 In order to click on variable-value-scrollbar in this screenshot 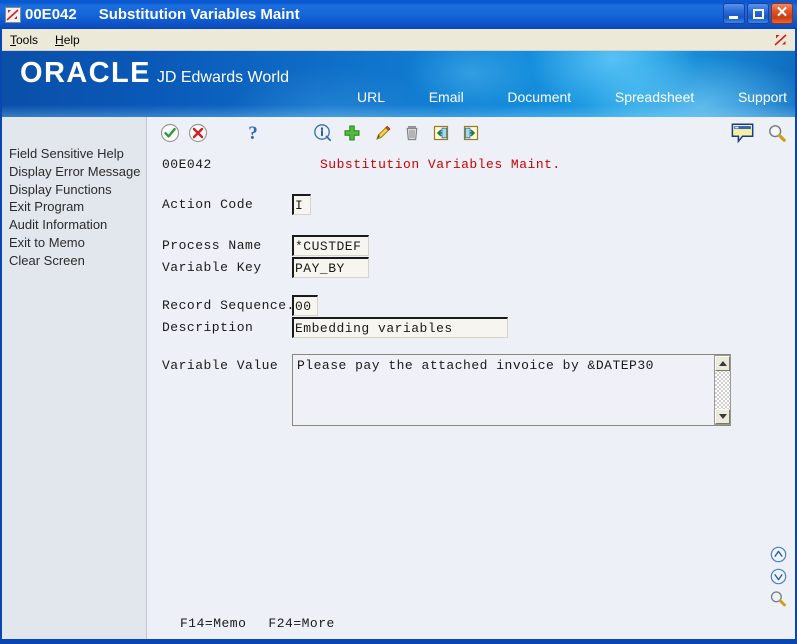, I will do `click(722, 390)`.